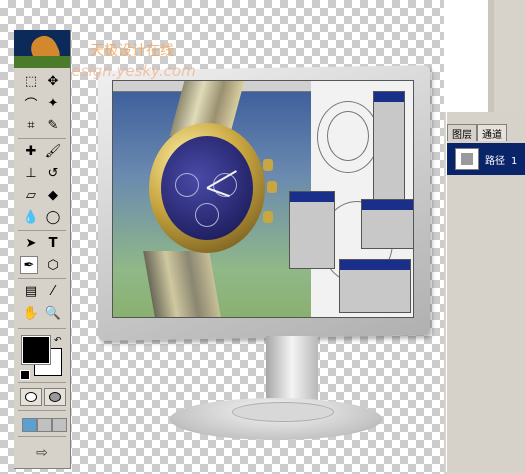 This screenshot has height=474, width=525. What do you see at coordinates (42, 49) in the screenshot?
I see `toolbox-header-logo` at bounding box center [42, 49].